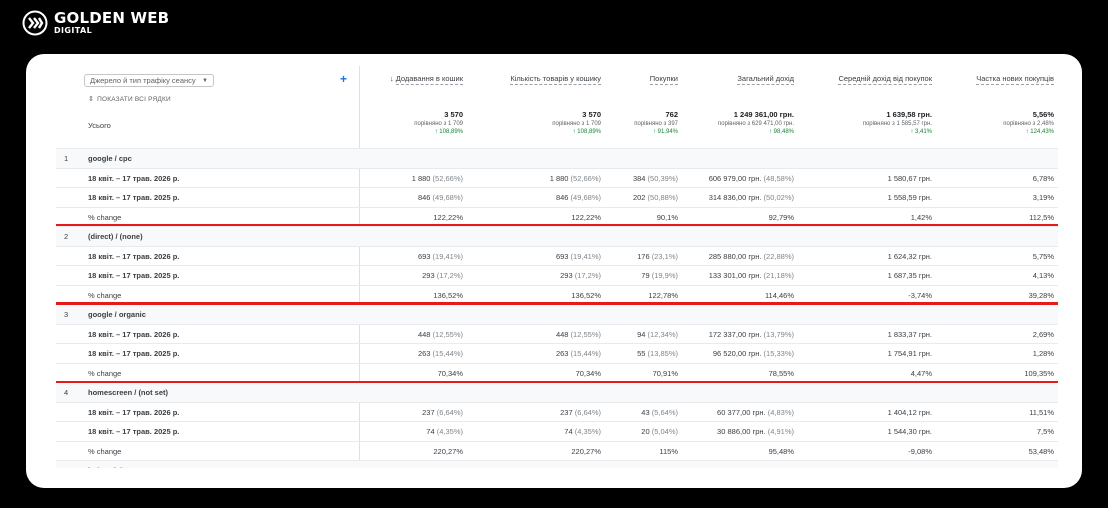 The image size is (1108, 508). I want to click on metric-cell: 55 (13,85%), so click(640, 353).